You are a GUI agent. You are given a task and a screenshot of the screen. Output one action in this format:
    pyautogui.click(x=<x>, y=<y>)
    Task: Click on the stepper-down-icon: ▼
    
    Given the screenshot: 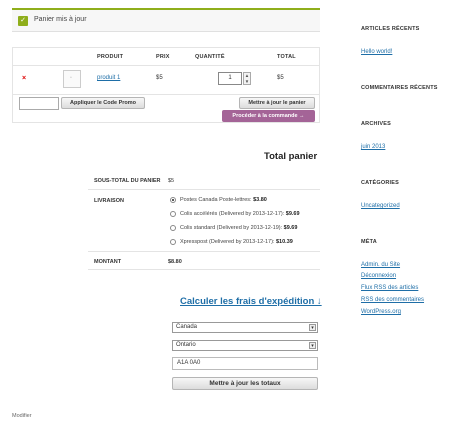 What is the action you would take?
    pyautogui.click(x=247, y=82)
    